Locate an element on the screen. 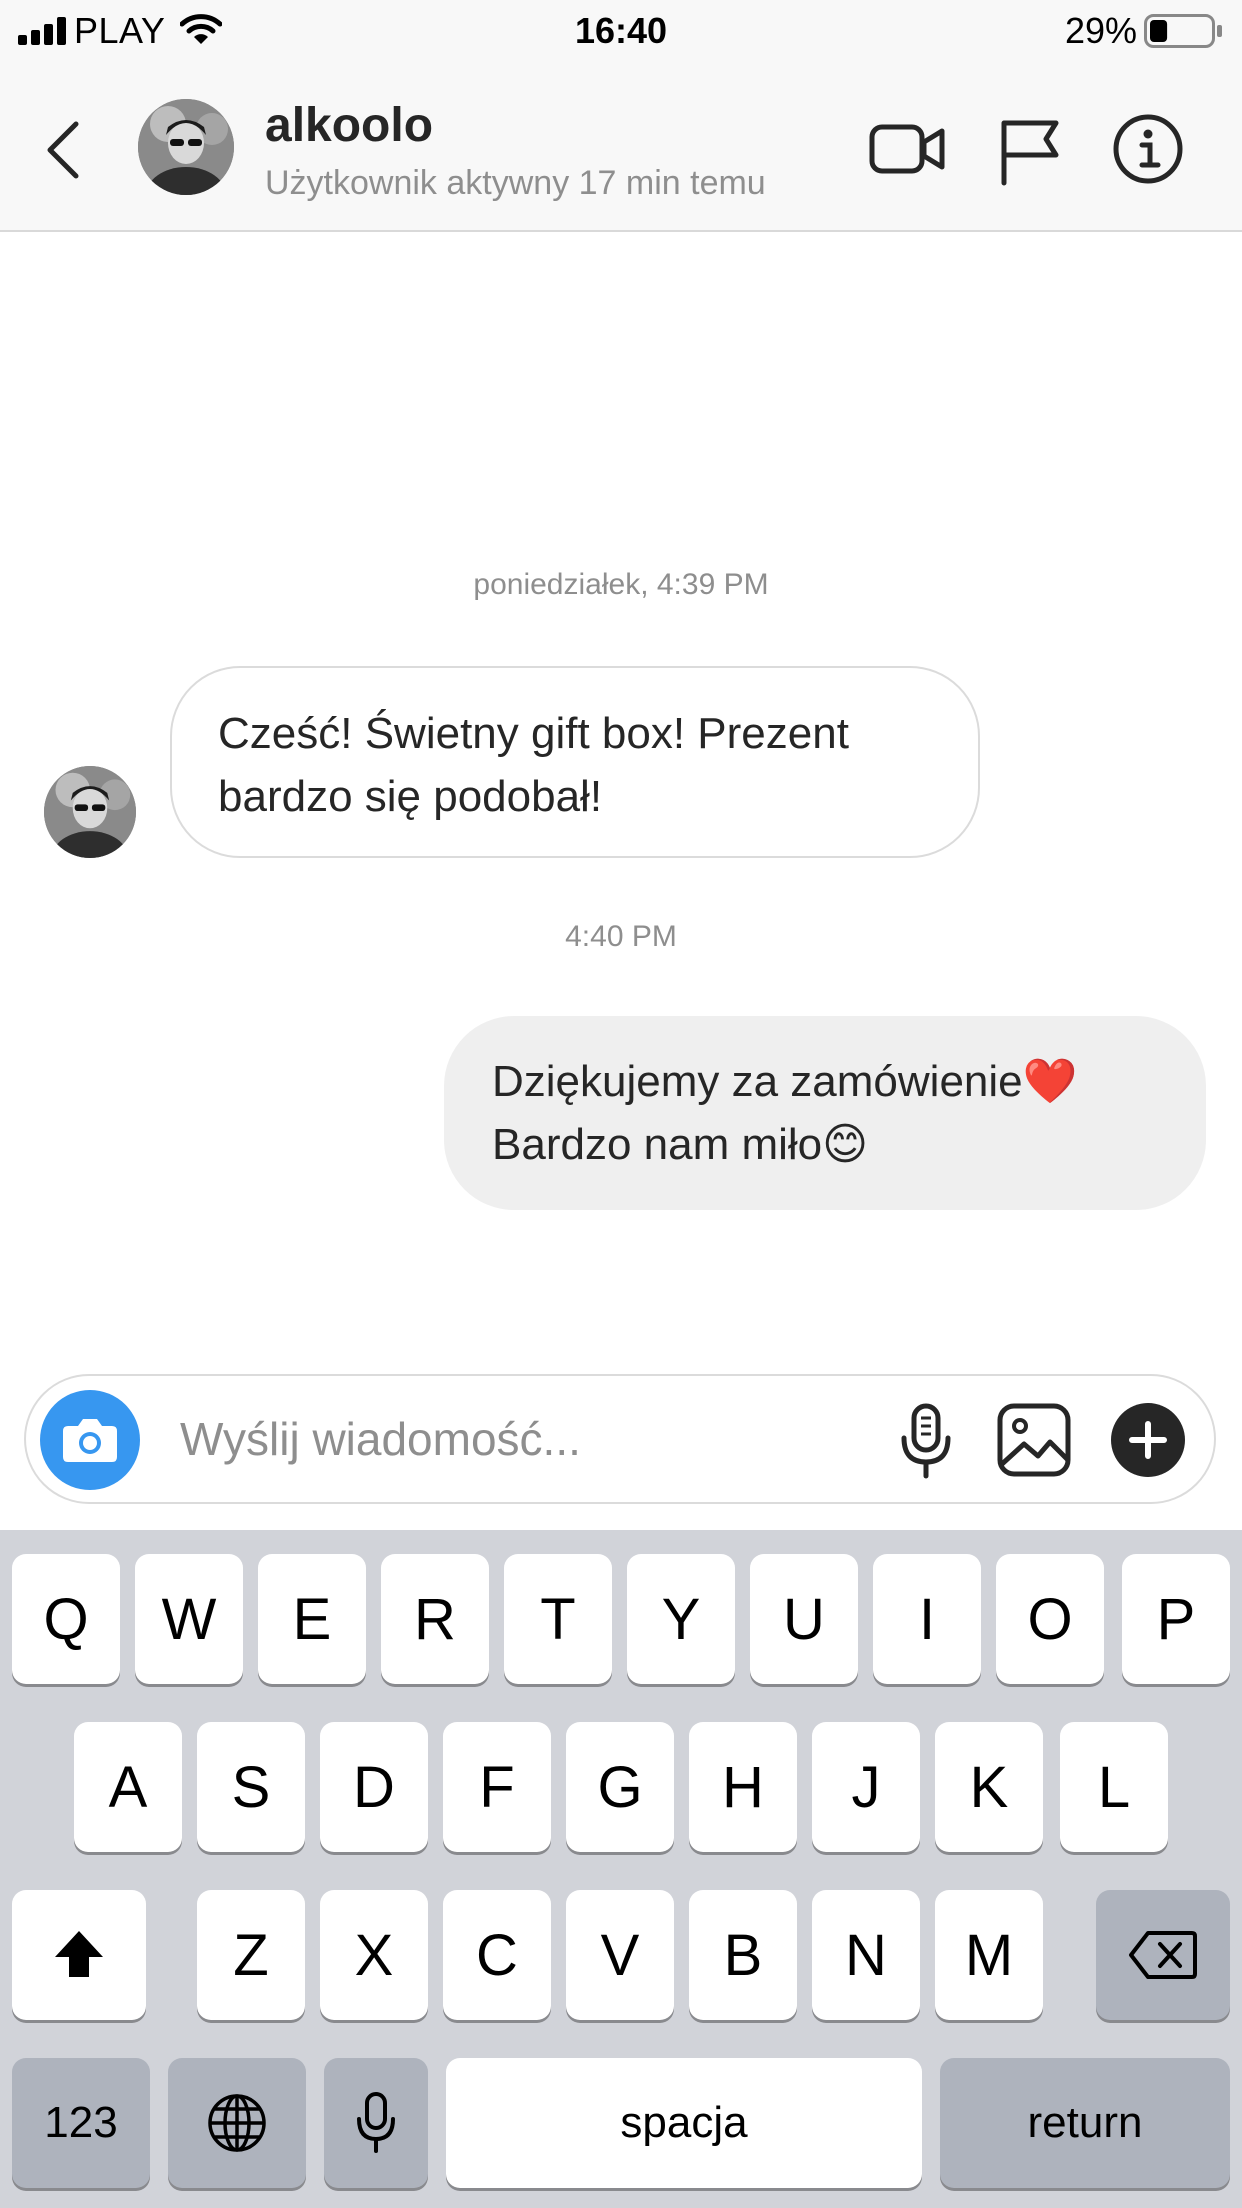 The image size is (1242, 2208). message-composer is located at coordinates (620, 1439).